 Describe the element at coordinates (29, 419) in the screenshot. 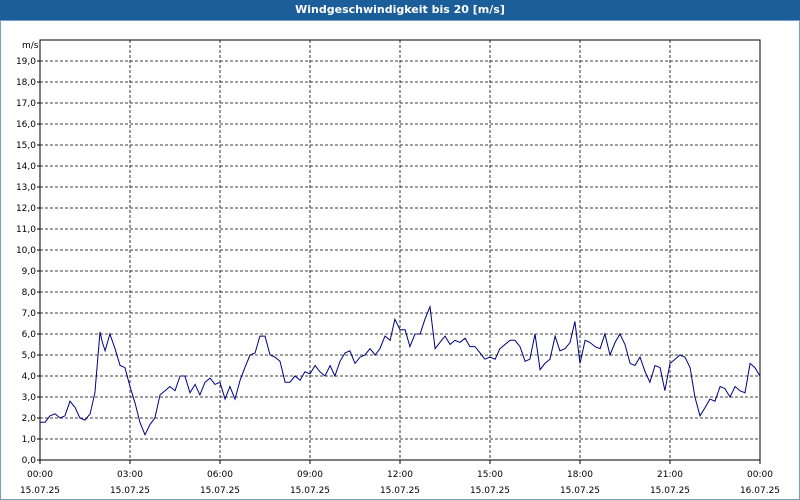

I see `y-tick-label: 2,0` at that location.